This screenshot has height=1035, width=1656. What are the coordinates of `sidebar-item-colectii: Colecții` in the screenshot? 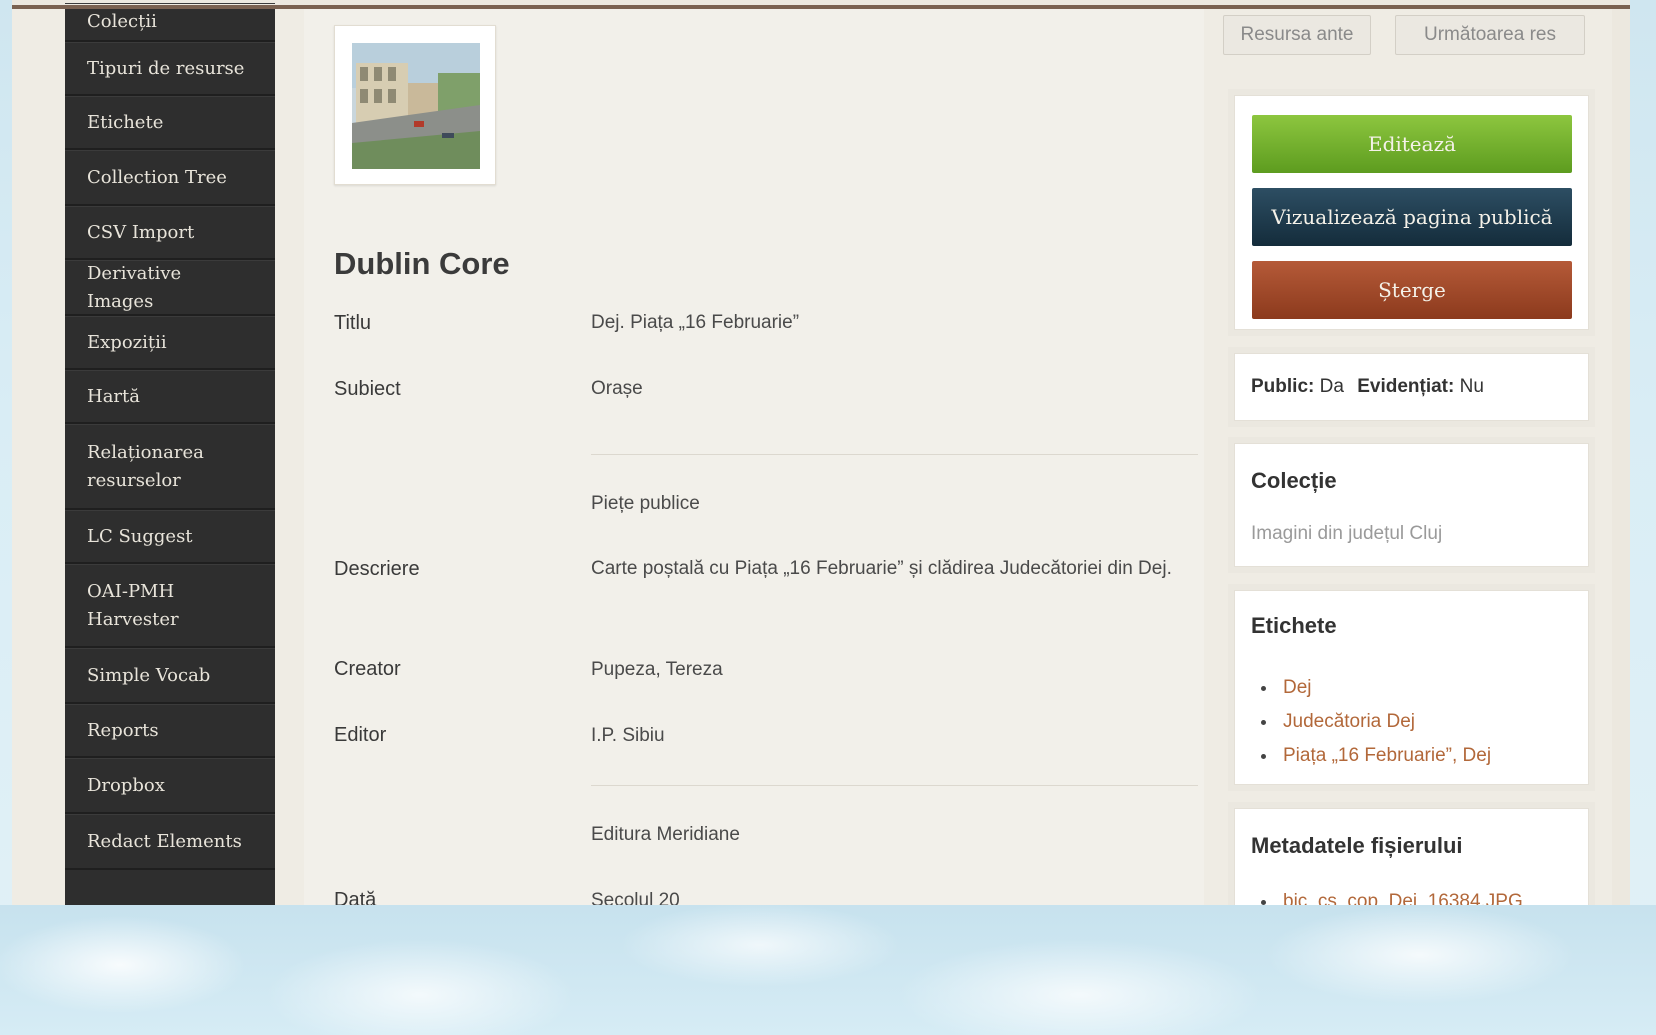 It's located at (170, 22).